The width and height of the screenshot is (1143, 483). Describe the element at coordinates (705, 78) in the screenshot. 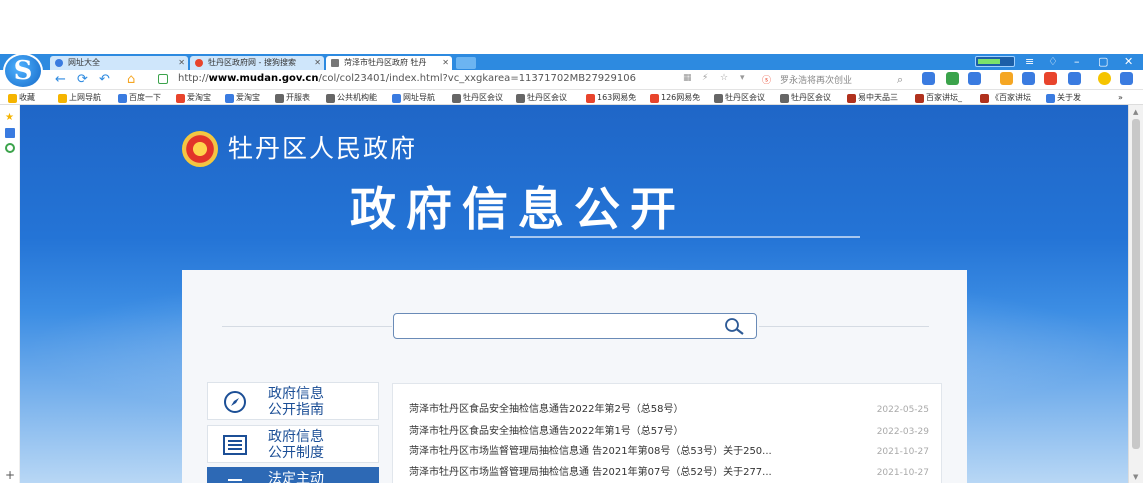

I see `lightning-icon: ⚡` at that location.